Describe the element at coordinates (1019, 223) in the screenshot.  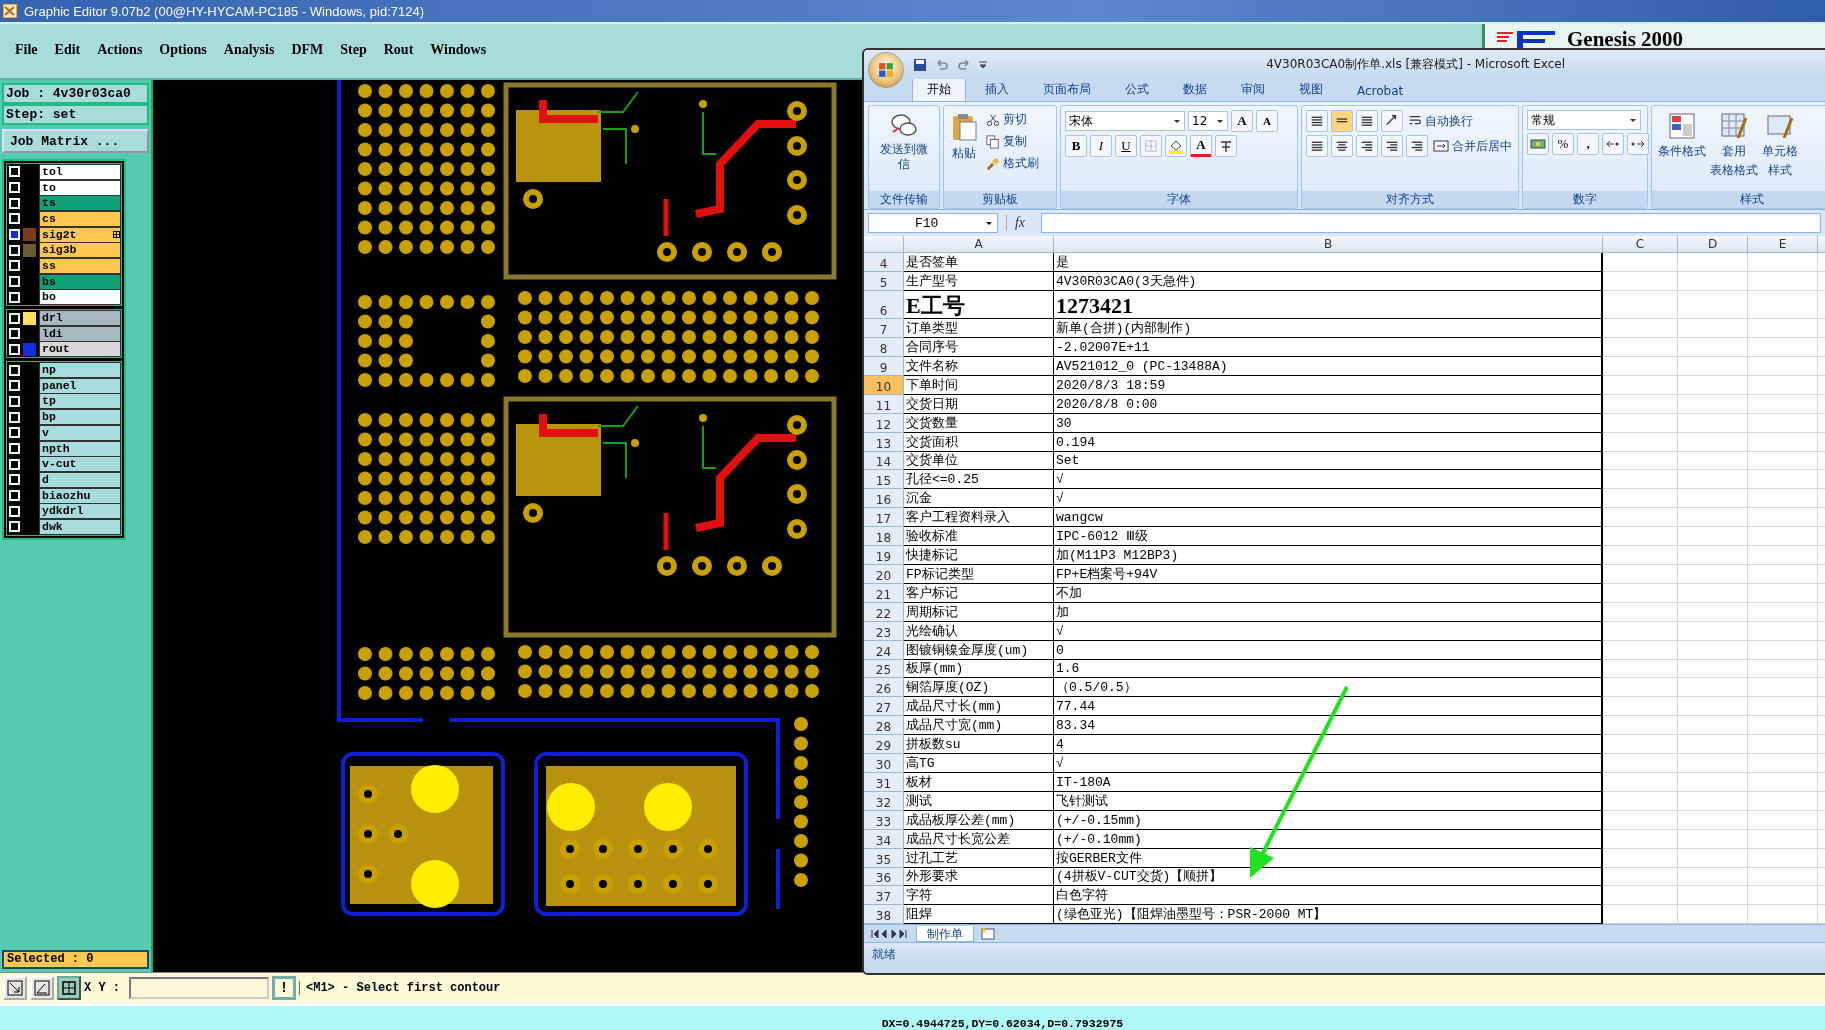
I see `insert-function-button: fx` at that location.